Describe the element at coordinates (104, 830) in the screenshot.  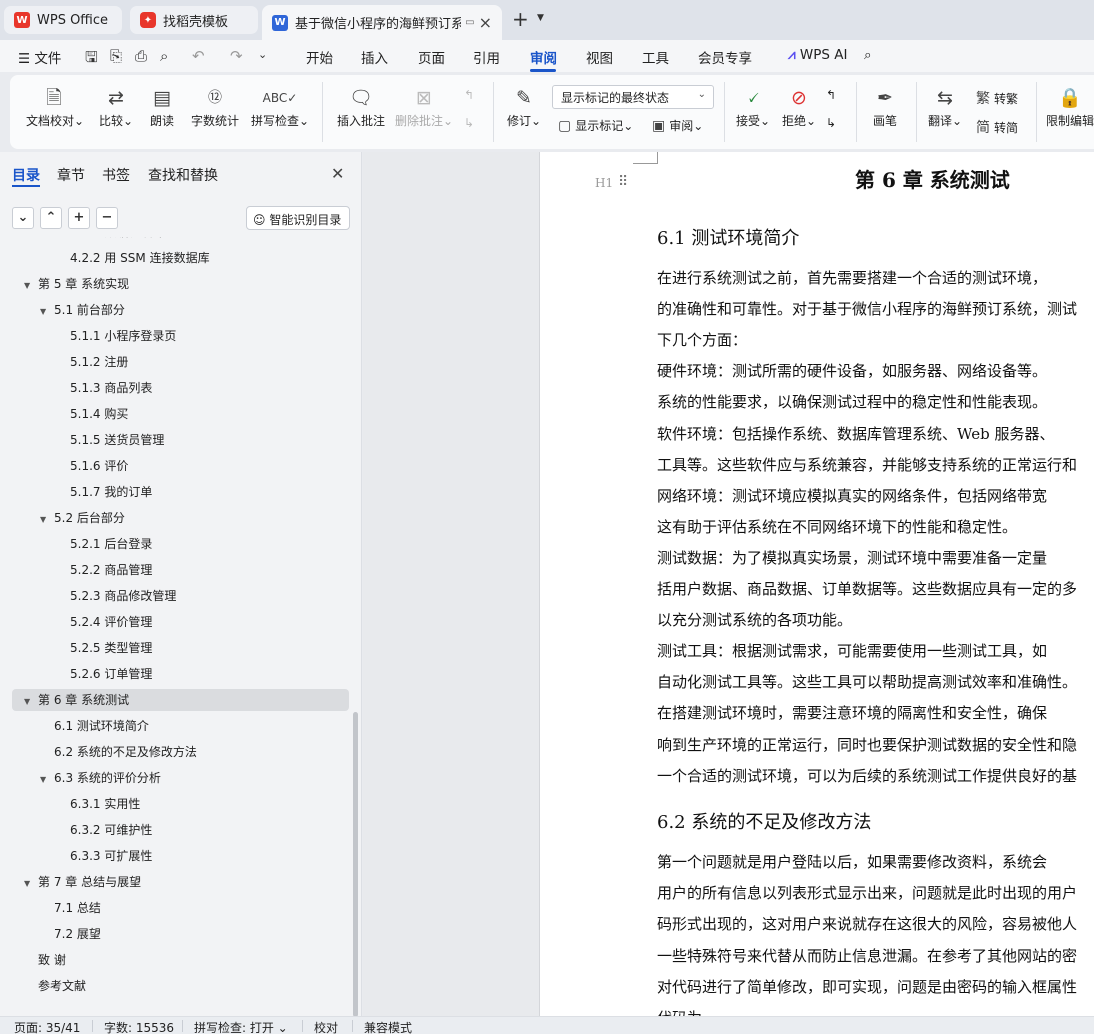
I see `toc-item: 6.3.2 可维护性` at that location.